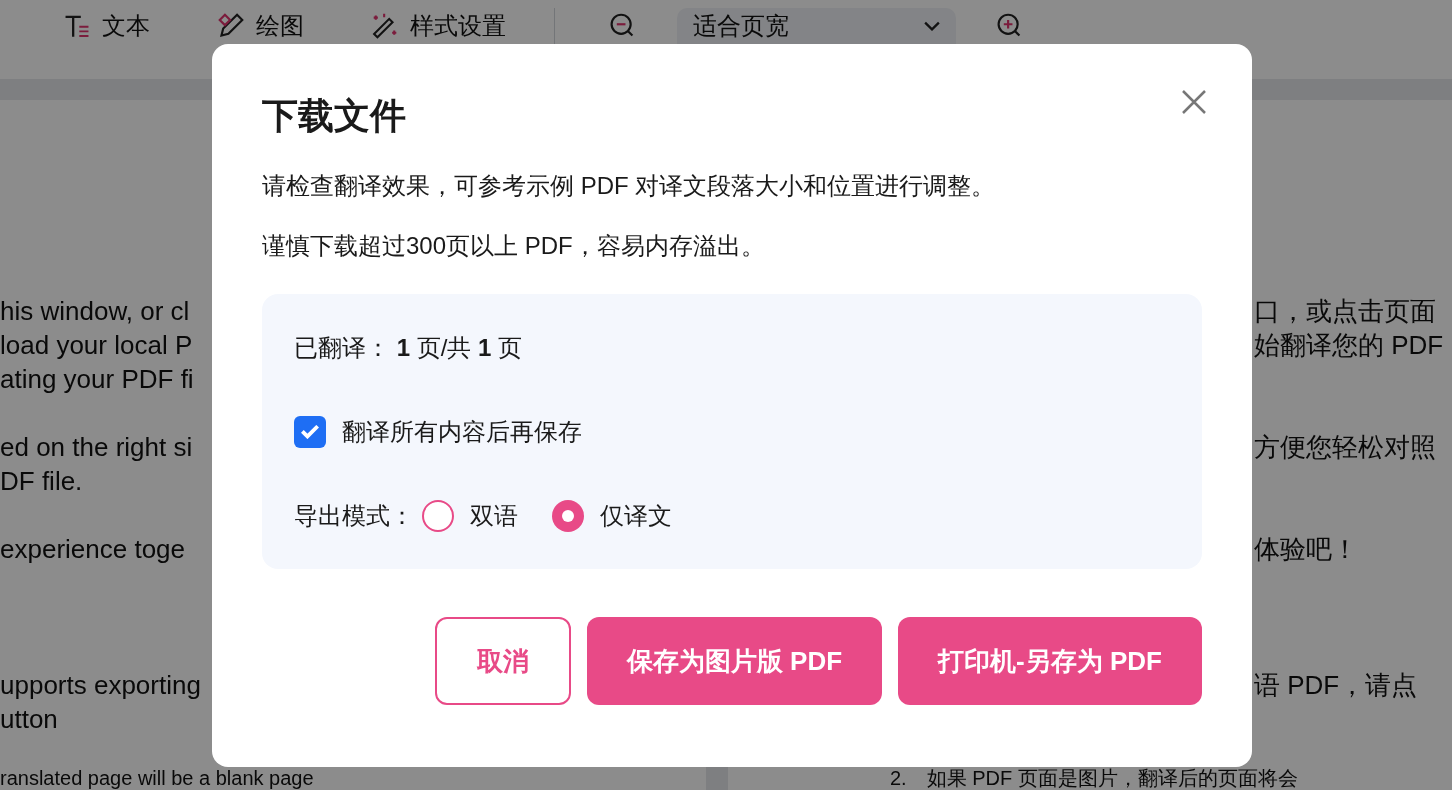  I want to click on document-text: 如果 PDF 页面是图片，翻译后的页面将会, so click(1112, 778).